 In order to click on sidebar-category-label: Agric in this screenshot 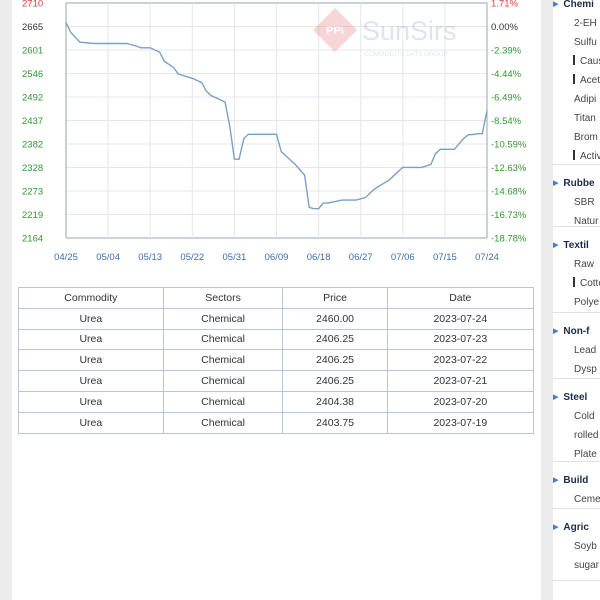, I will do `click(576, 527)`.